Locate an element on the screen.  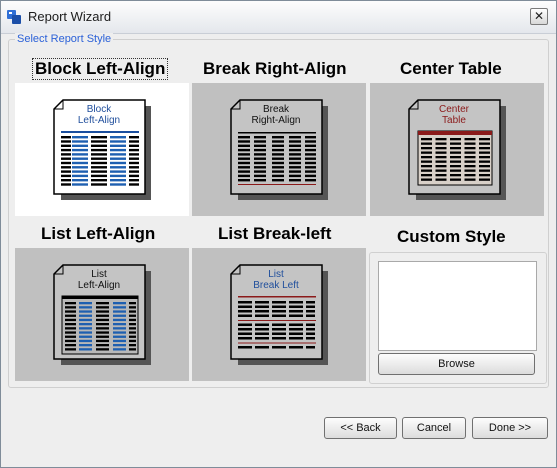
document-title-text: Break Left is located at coordinates (276, 285).